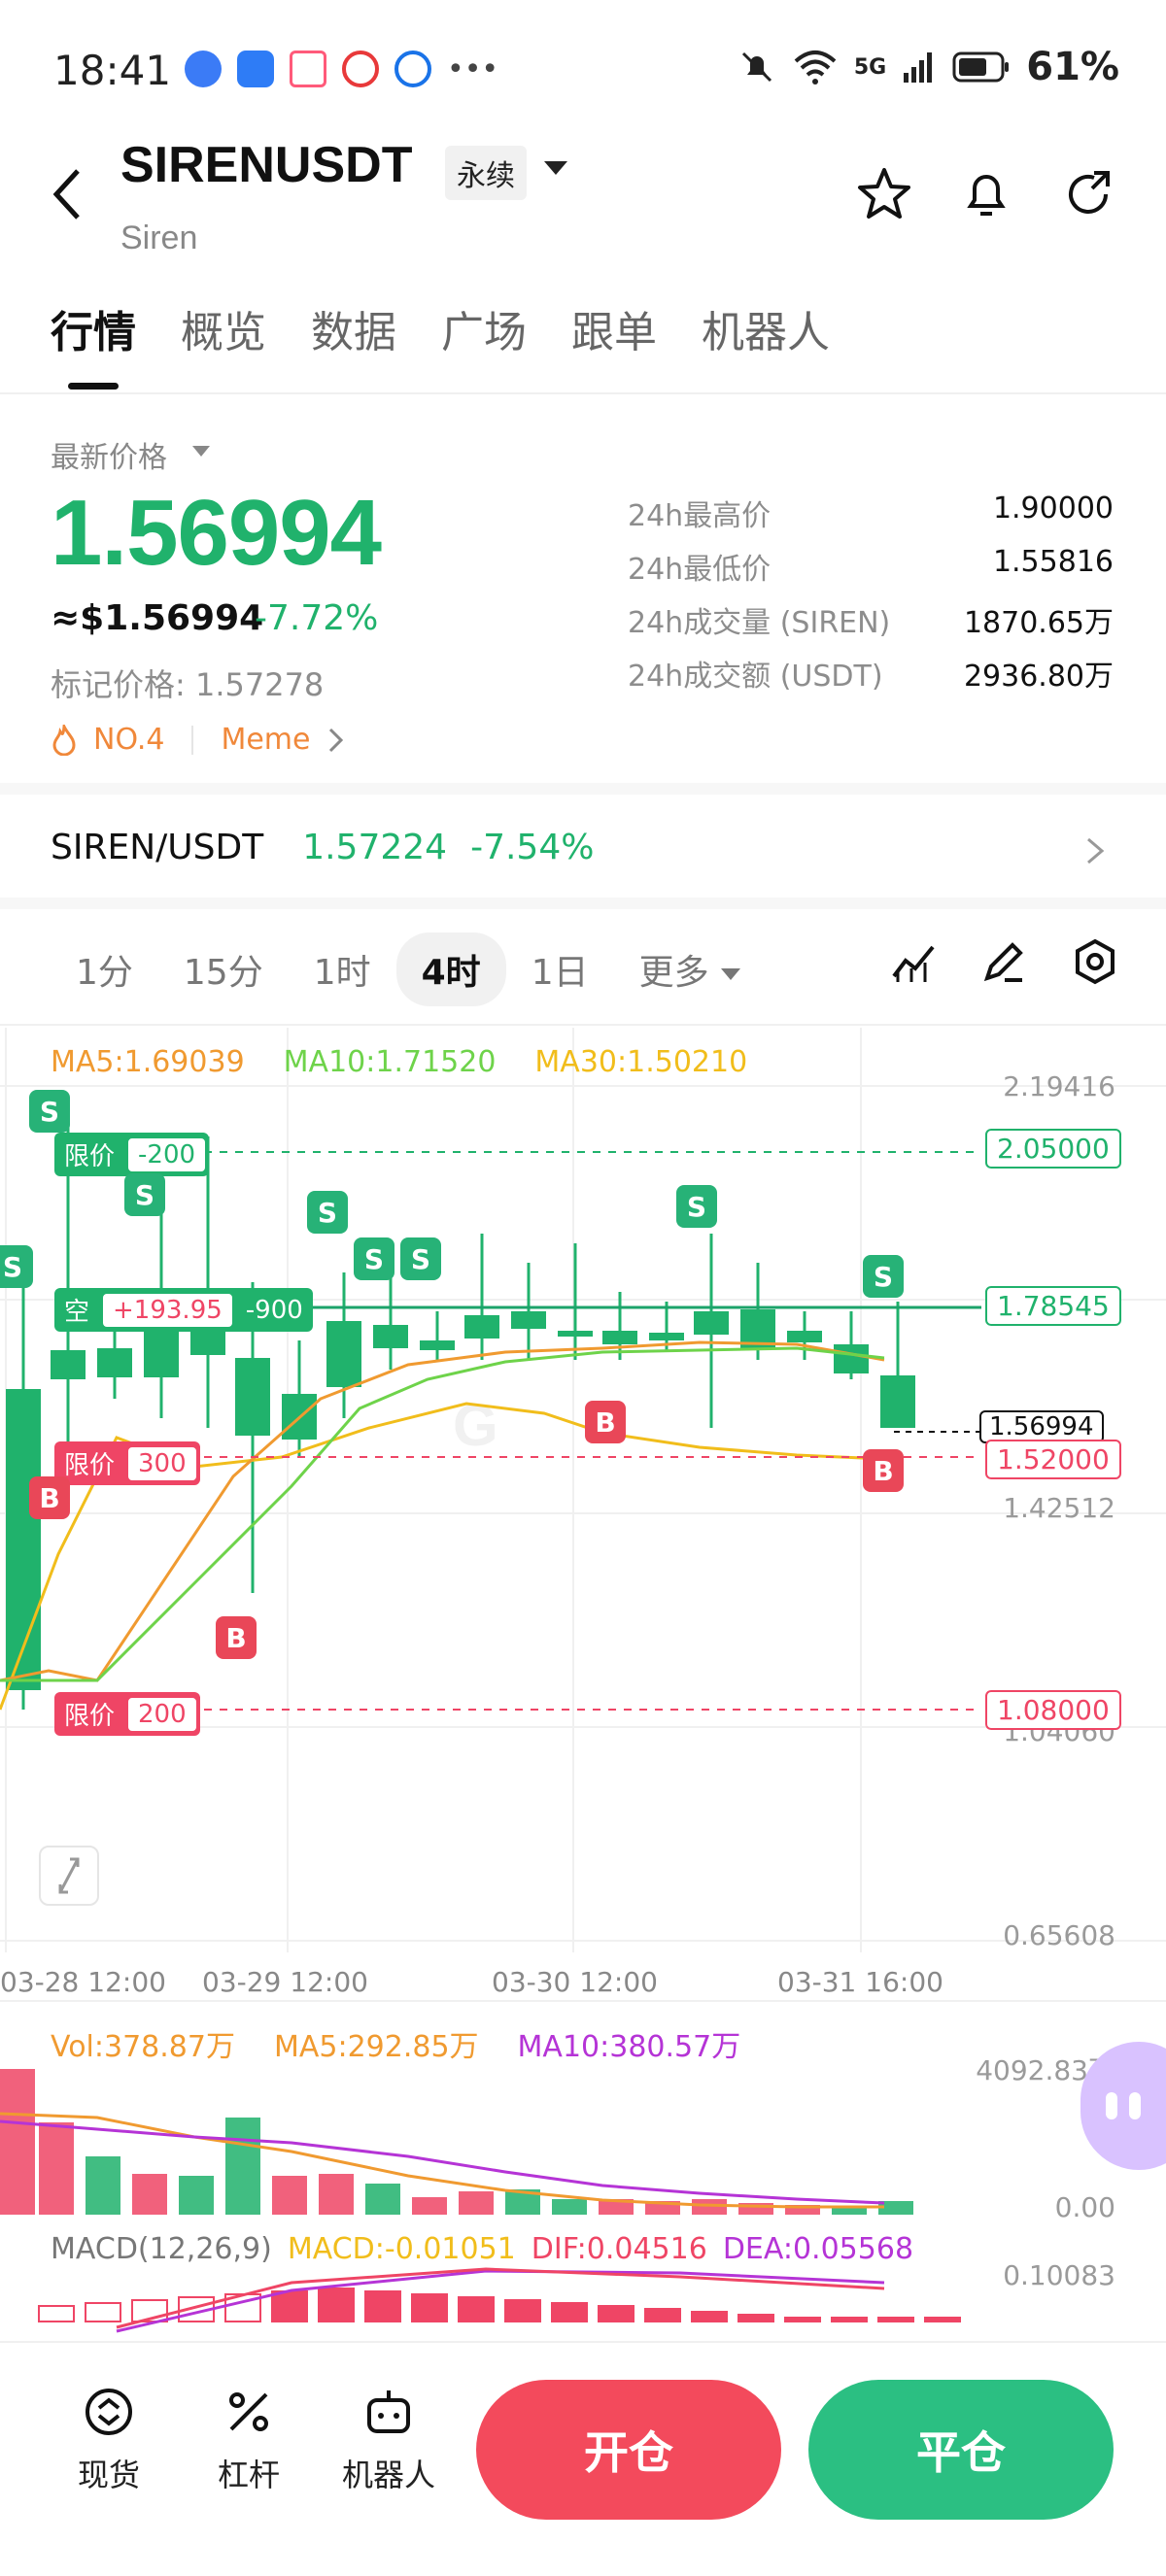 This screenshot has height=2576, width=1166. I want to click on volume-legend: Vol:378.87万 MA5:292.85万 MA10:380.57万, so click(395, 2043).